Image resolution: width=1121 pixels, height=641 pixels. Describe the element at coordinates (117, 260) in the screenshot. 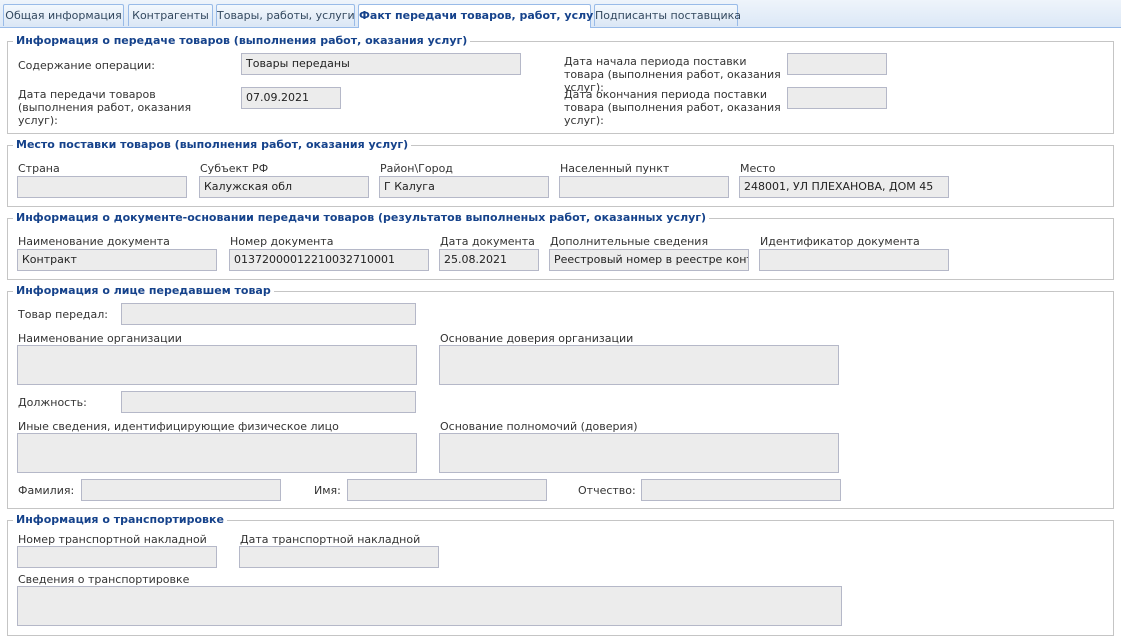

I see `doc-name-field: Контракт` at that location.